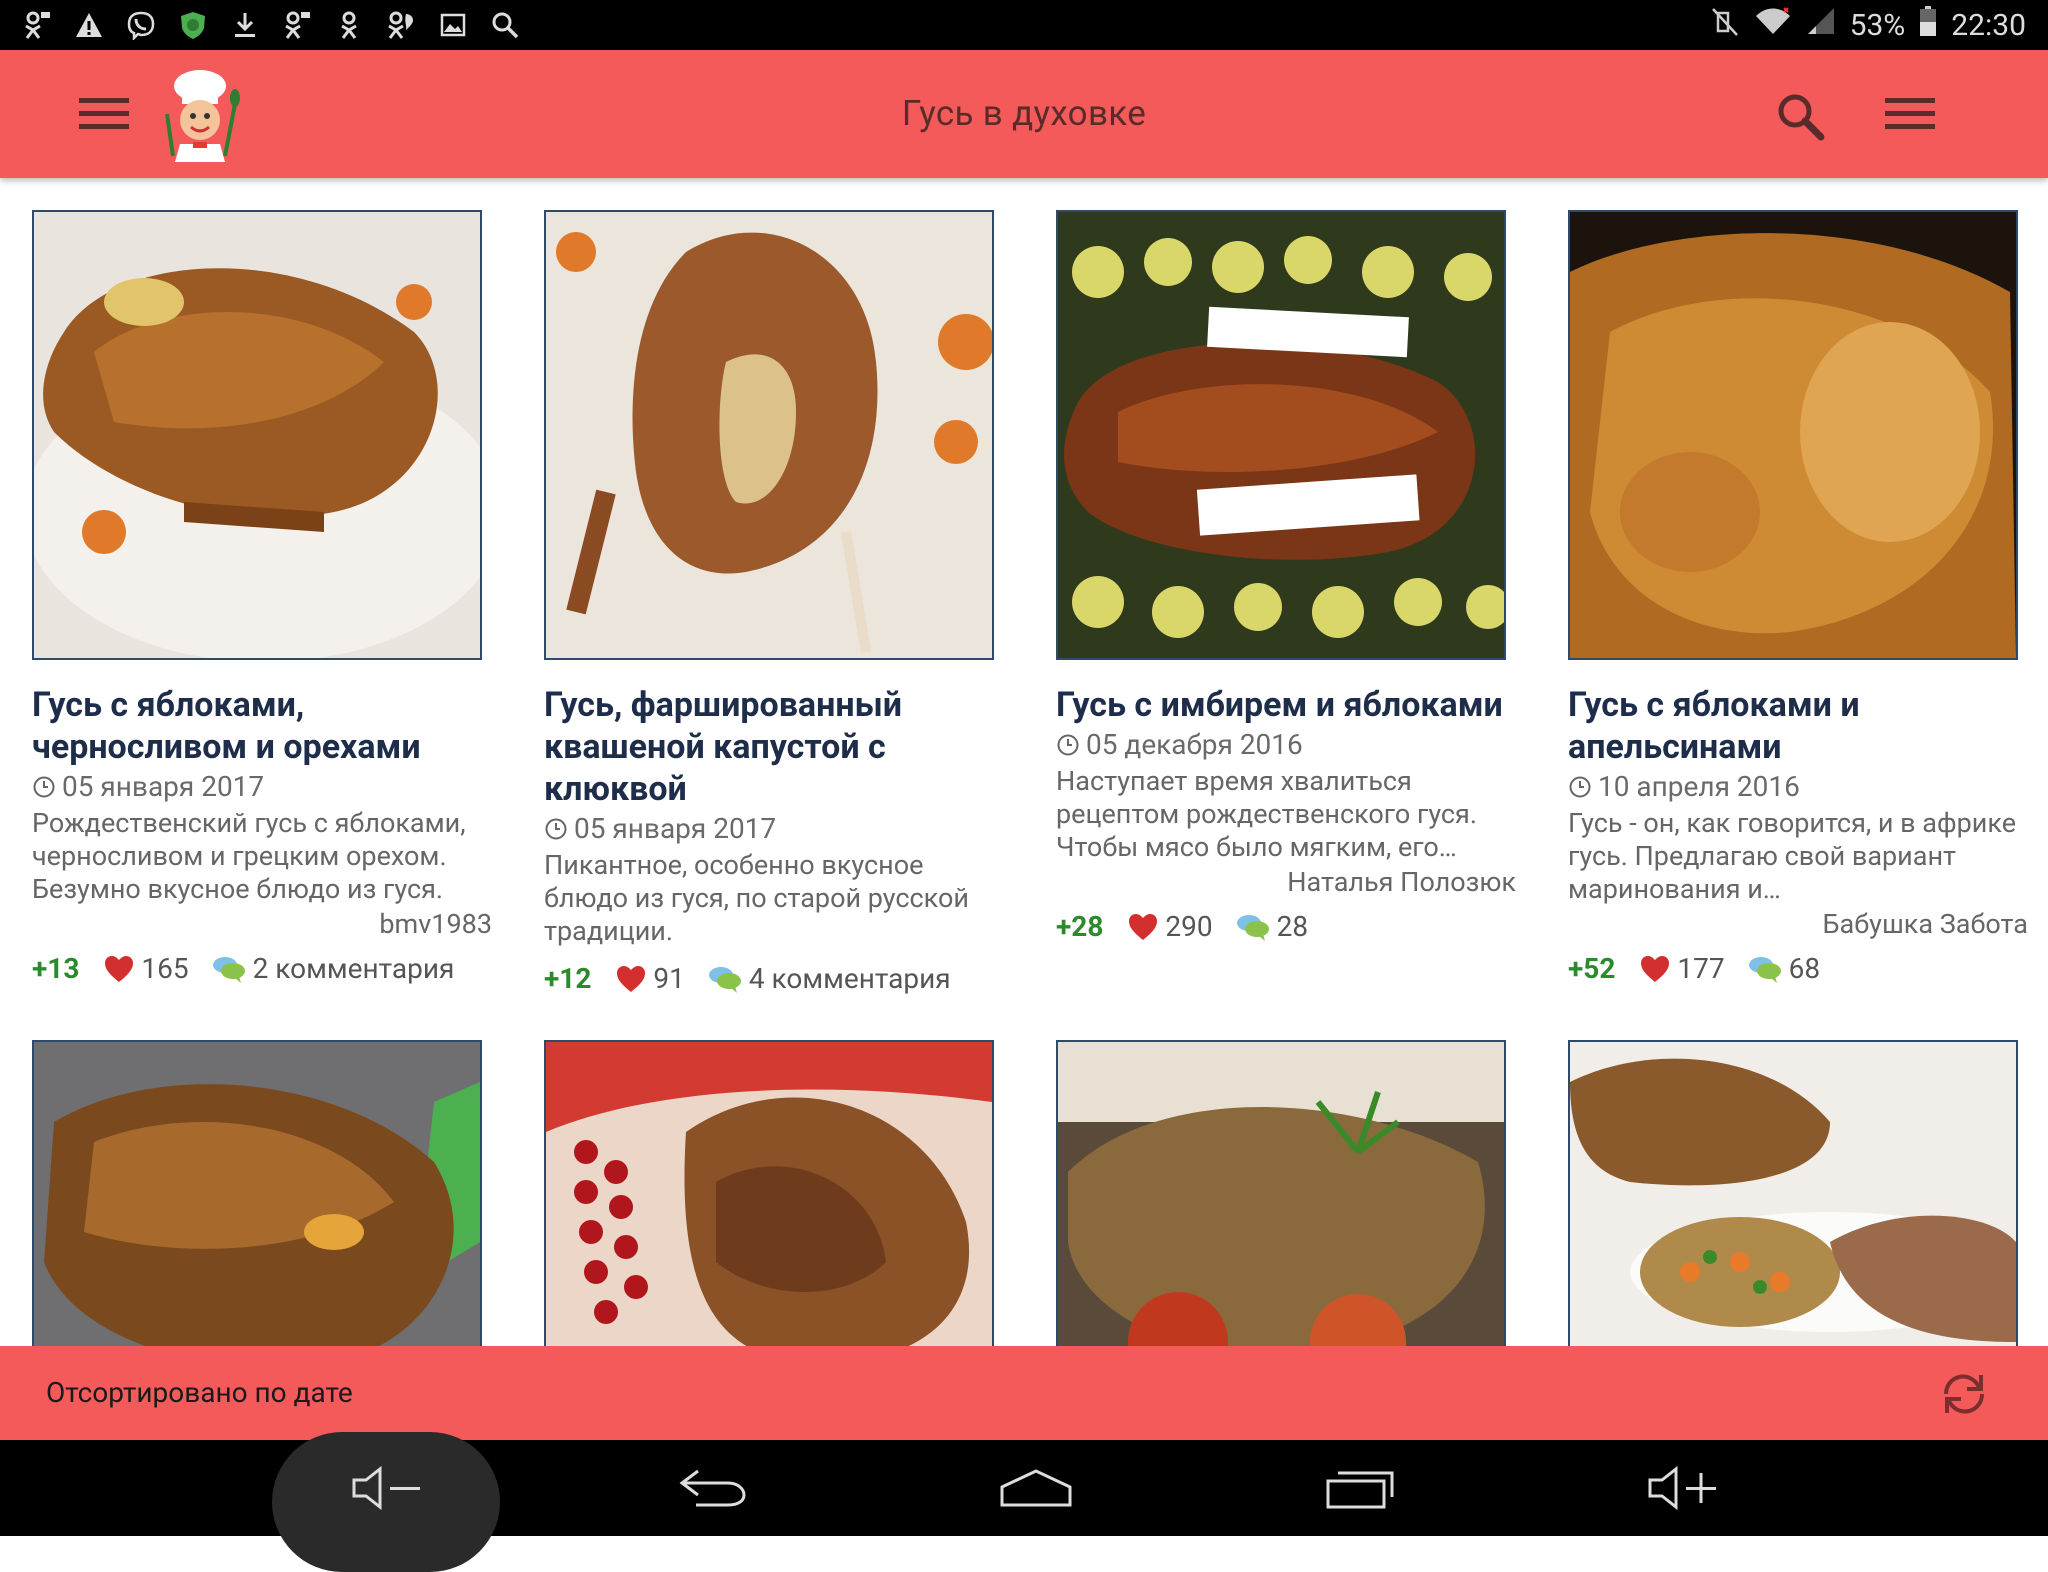 Image resolution: width=2048 pixels, height=1572 pixels. I want to click on viber-icon, so click(141, 25).